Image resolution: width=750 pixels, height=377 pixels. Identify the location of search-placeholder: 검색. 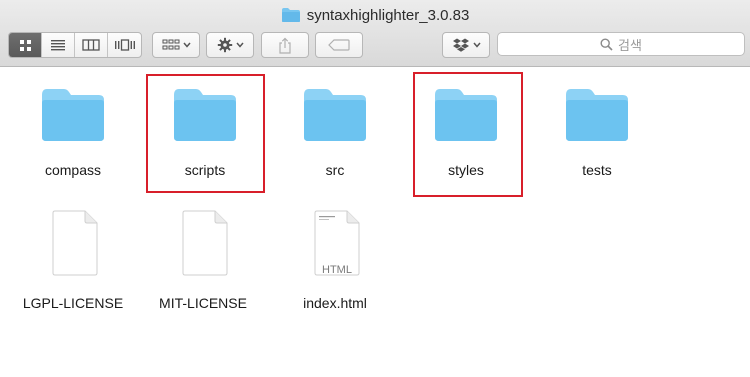
(630, 45).